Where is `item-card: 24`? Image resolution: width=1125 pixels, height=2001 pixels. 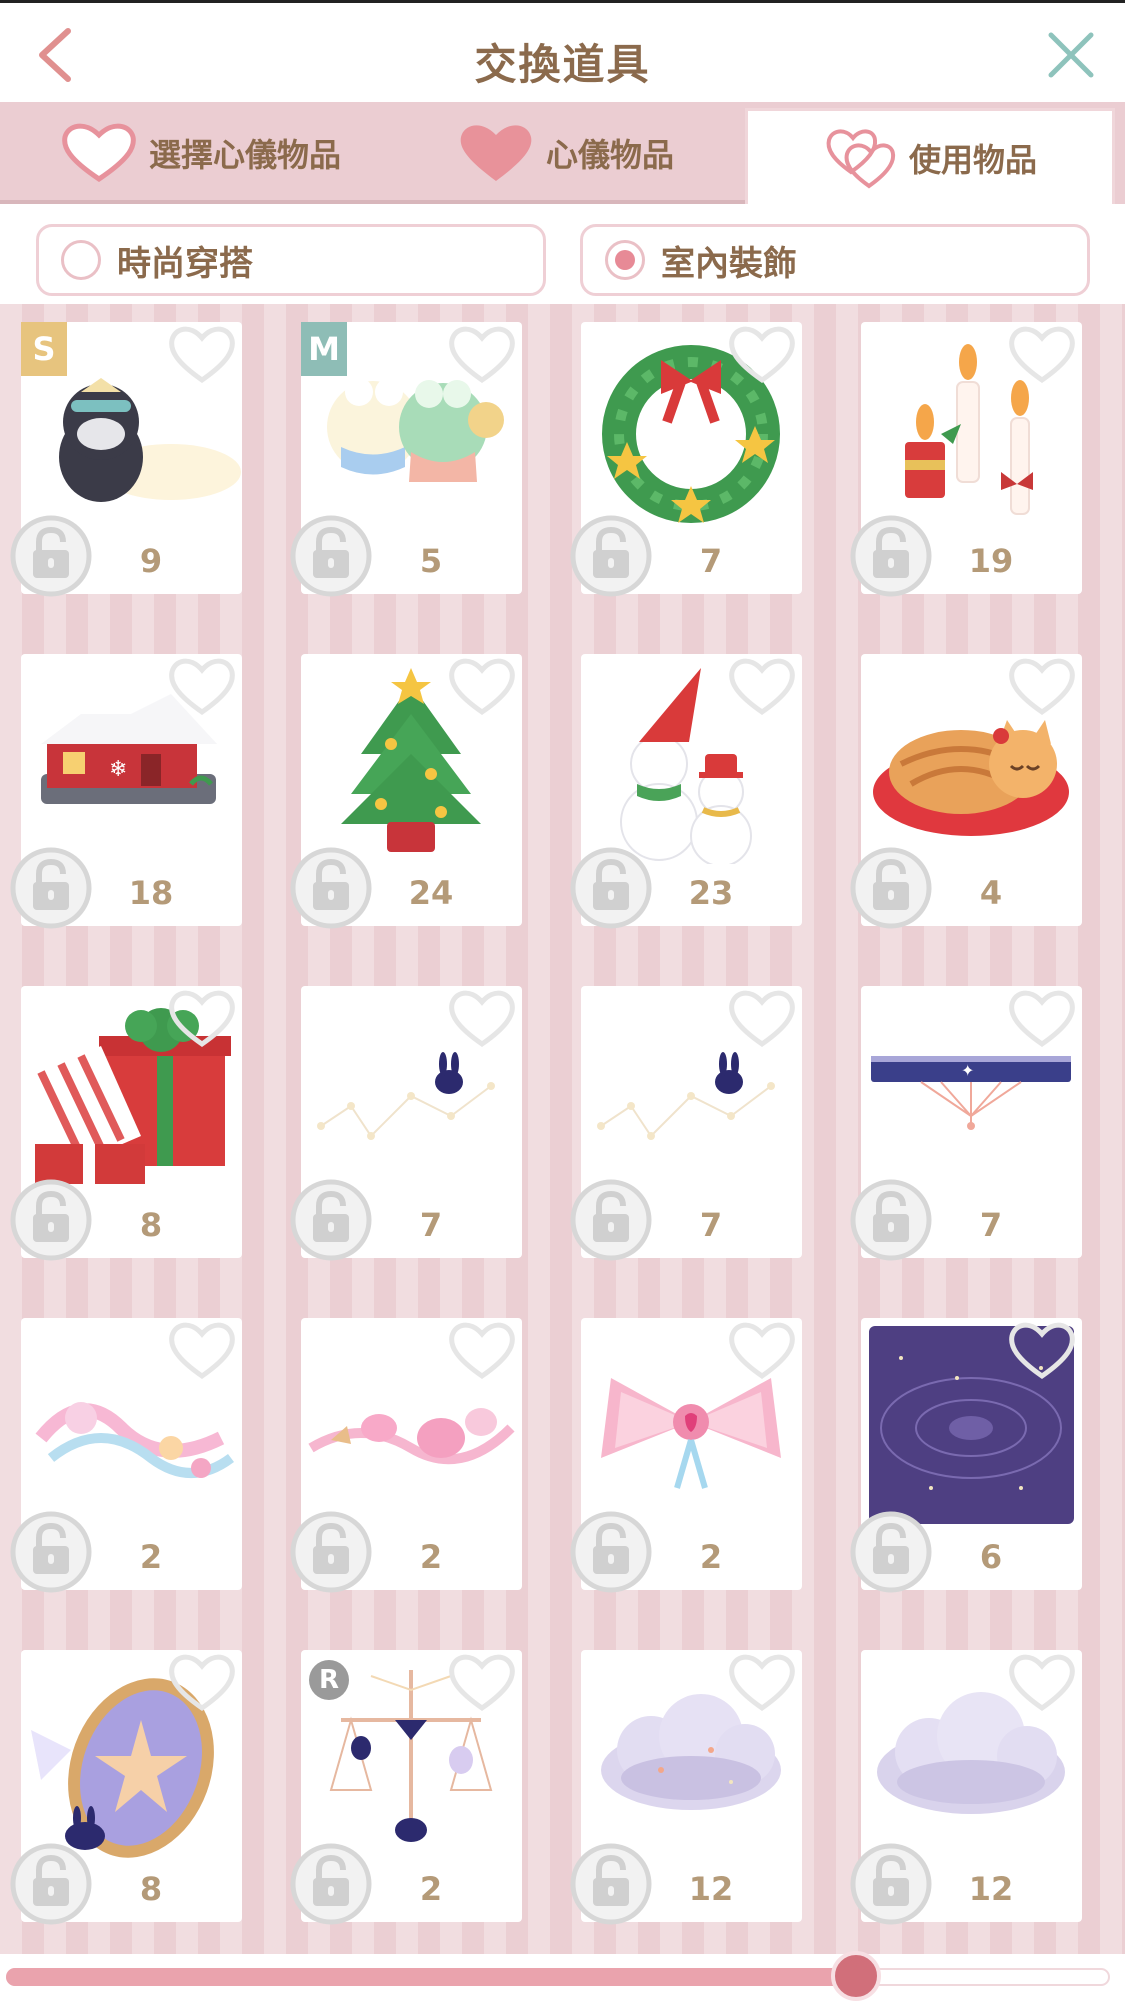 item-card: 24 is located at coordinates (406, 791).